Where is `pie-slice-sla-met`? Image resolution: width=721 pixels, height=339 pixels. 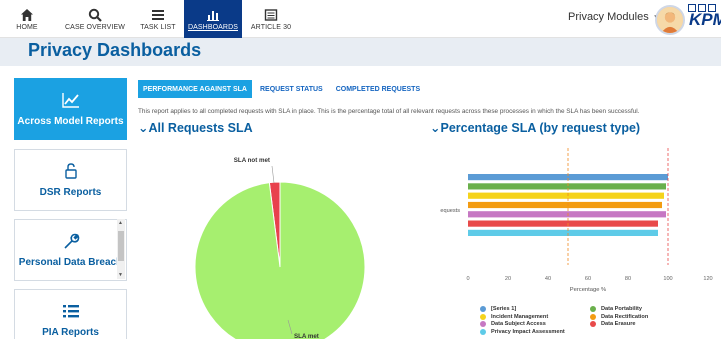
pie-slice-sla-met is located at coordinates (280, 260).